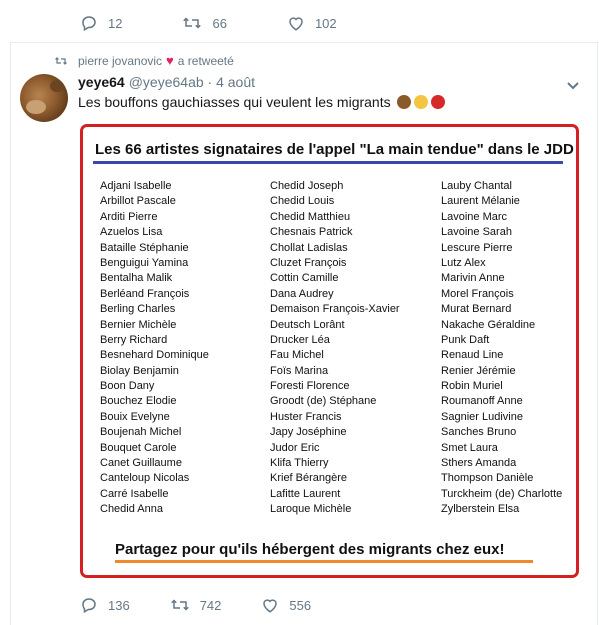 This screenshot has width=599, height=625. Describe the element at coordinates (306, 416) in the screenshot. I see `artist-name: Huster Francis` at that location.